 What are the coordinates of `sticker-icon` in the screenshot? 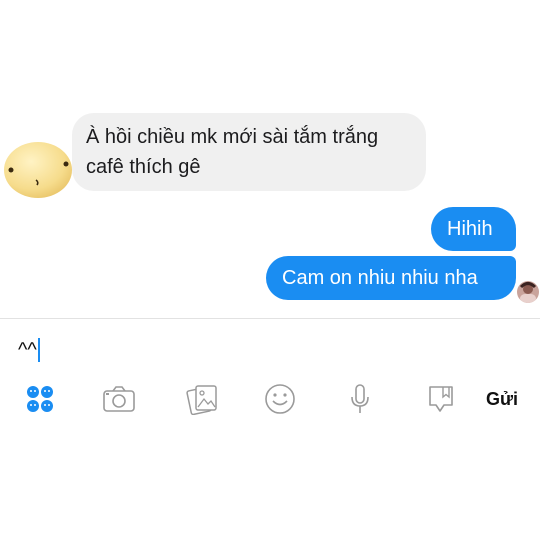 It's located at (441, 399).